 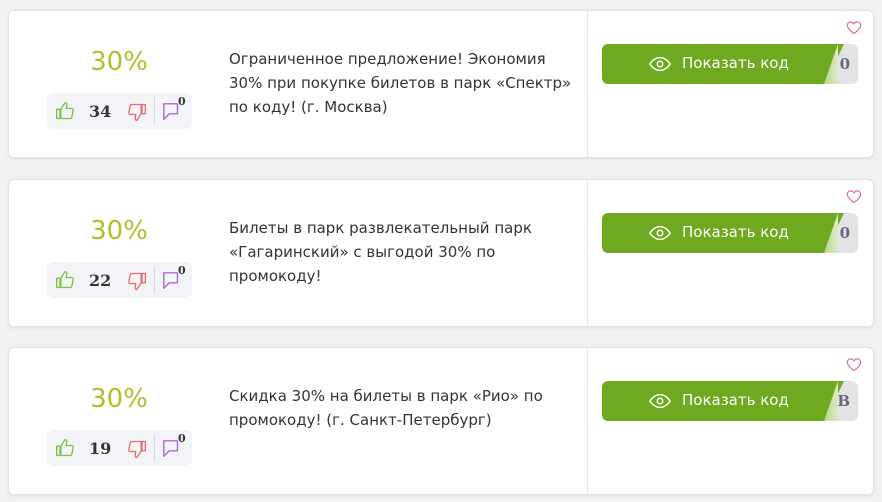 I want to click on vote-panel: 22 0, so click(x=119, y=280).